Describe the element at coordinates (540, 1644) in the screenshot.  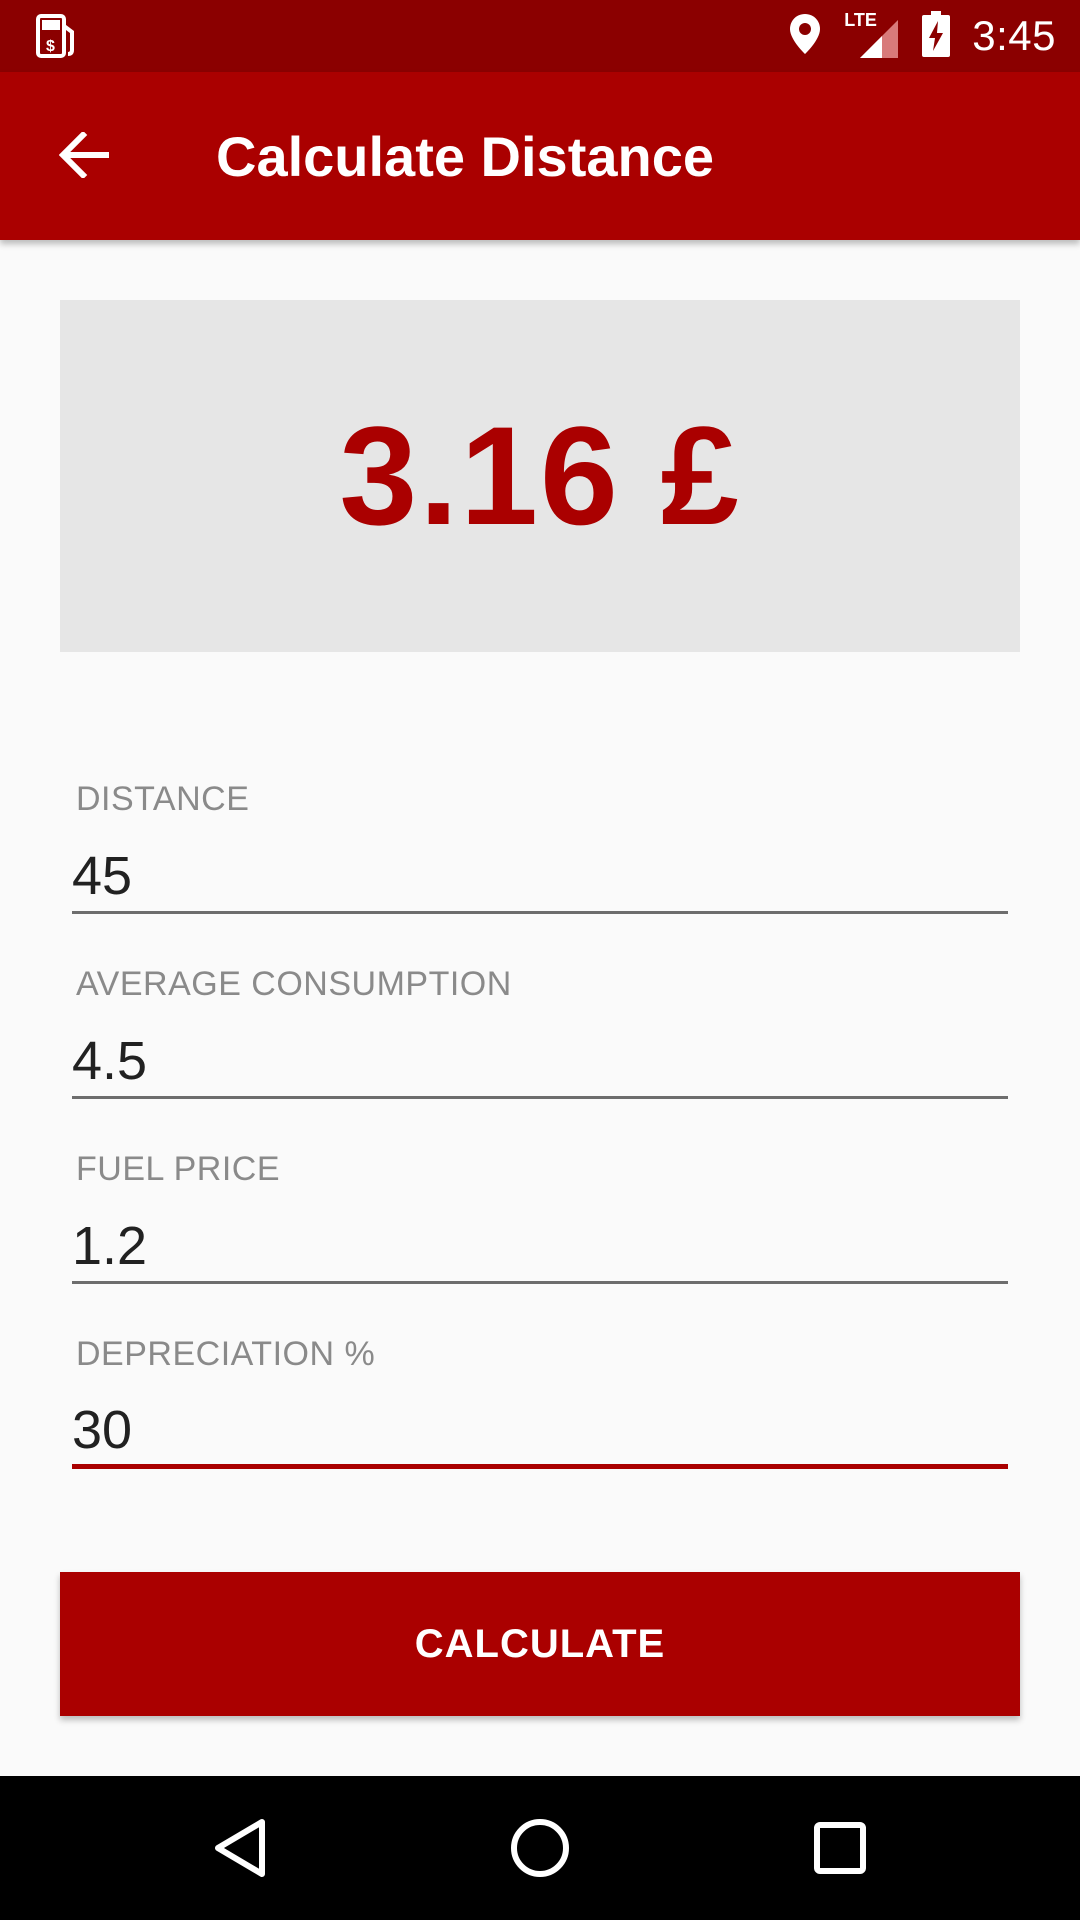
I see `calculate-button: CALCULATE` at that location.